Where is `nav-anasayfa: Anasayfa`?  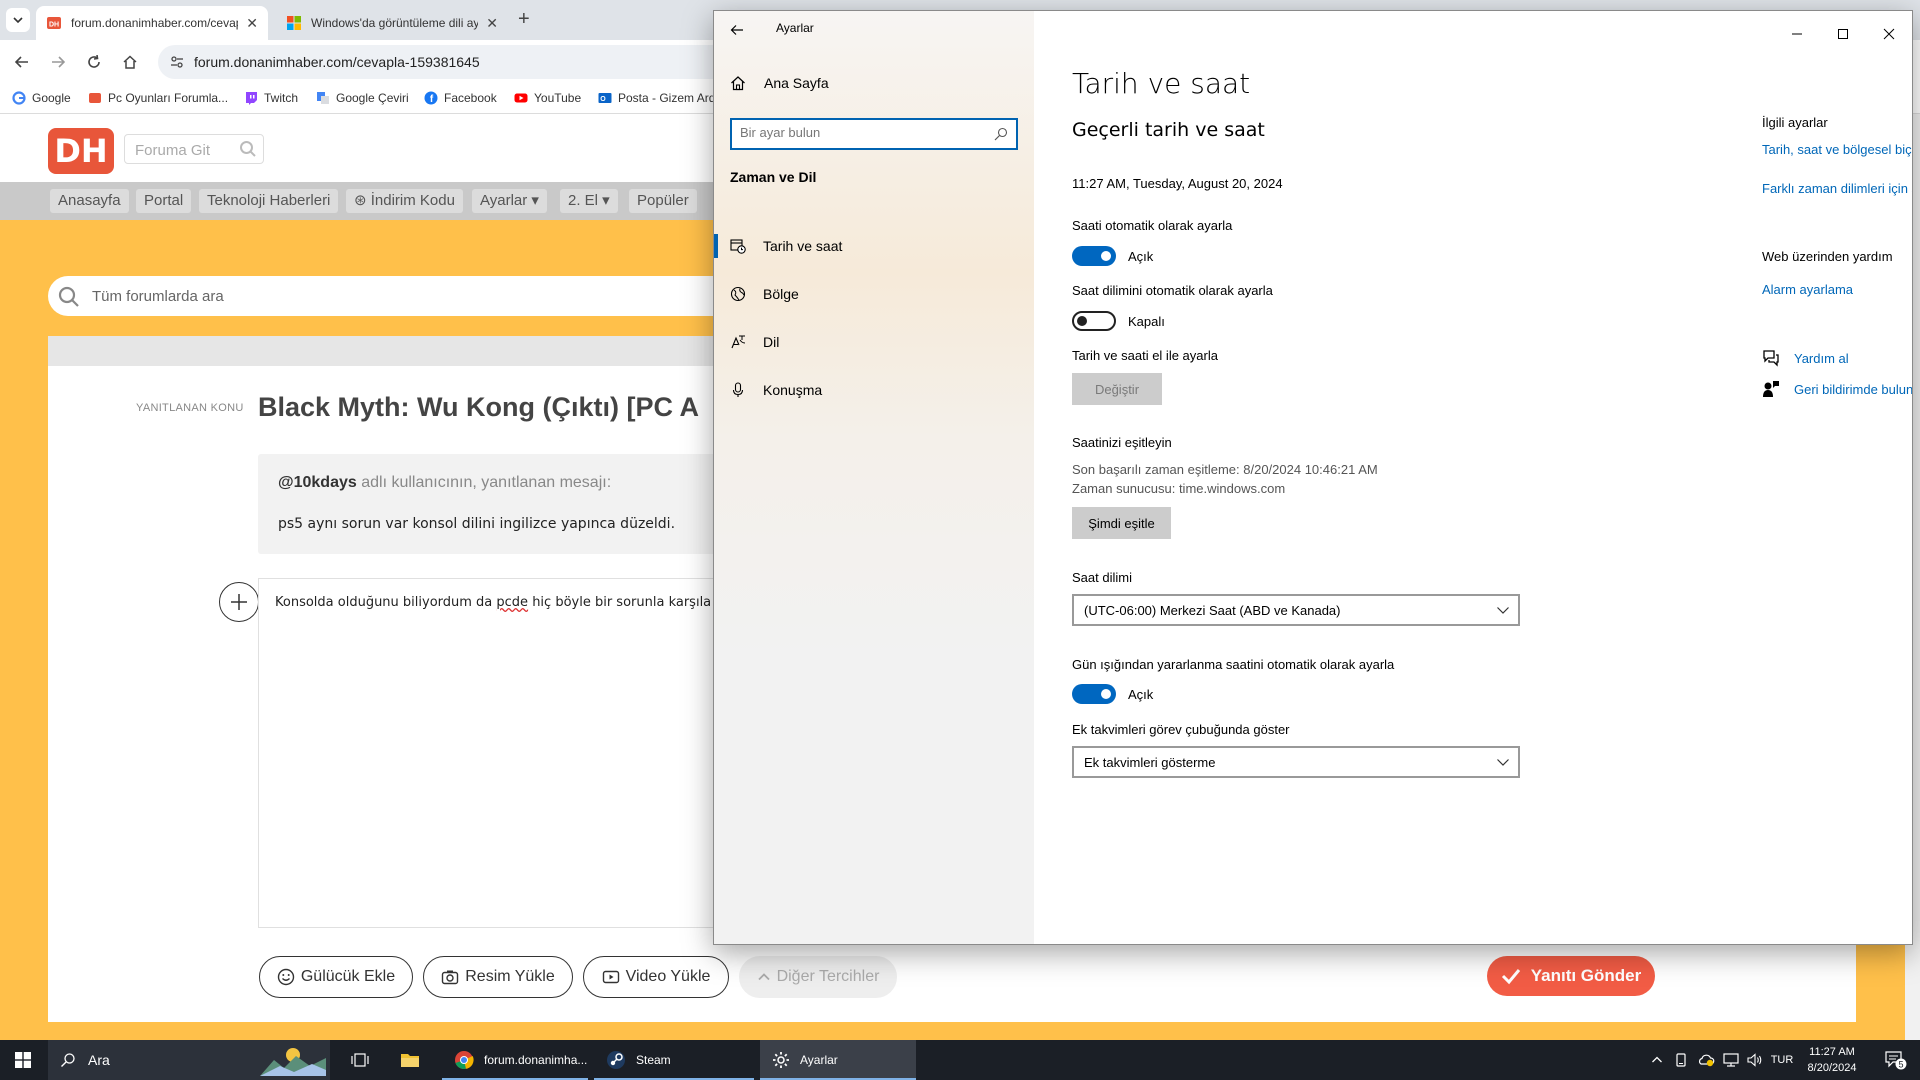
nav-anasayfa: Anasayfa is located at coordinates (89, 201).